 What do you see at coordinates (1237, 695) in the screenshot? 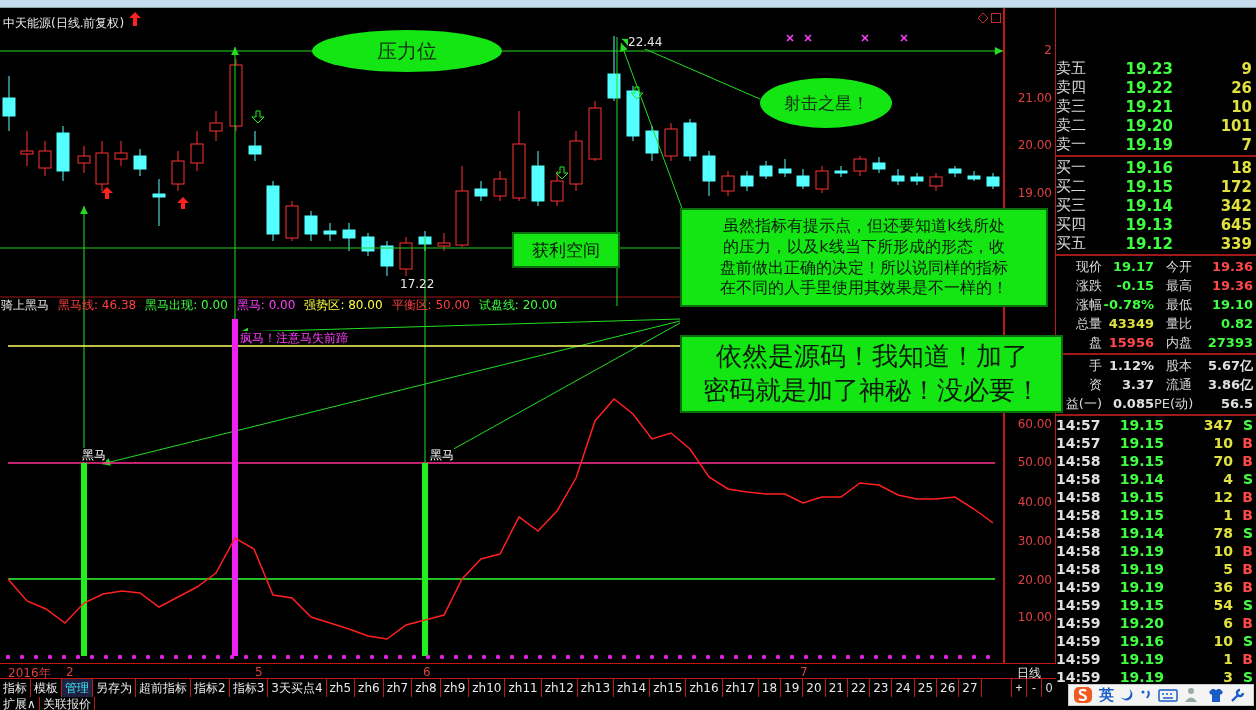
I see `wrench-icon` at bounding box center [1237, 695].